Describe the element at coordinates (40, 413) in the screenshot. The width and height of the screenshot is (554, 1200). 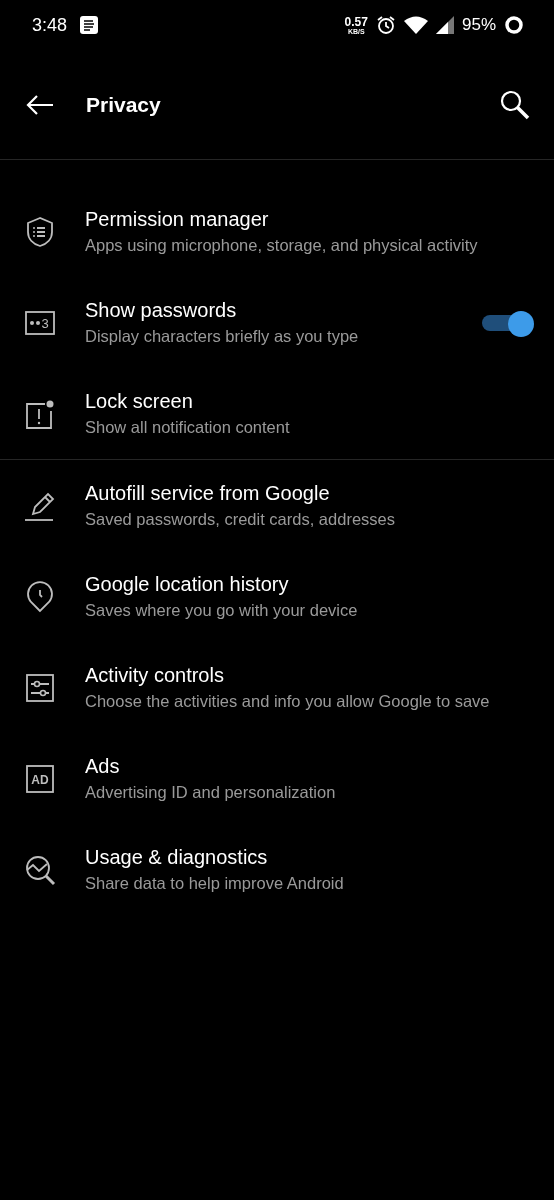
I see `notification-screen-icon` at that location.